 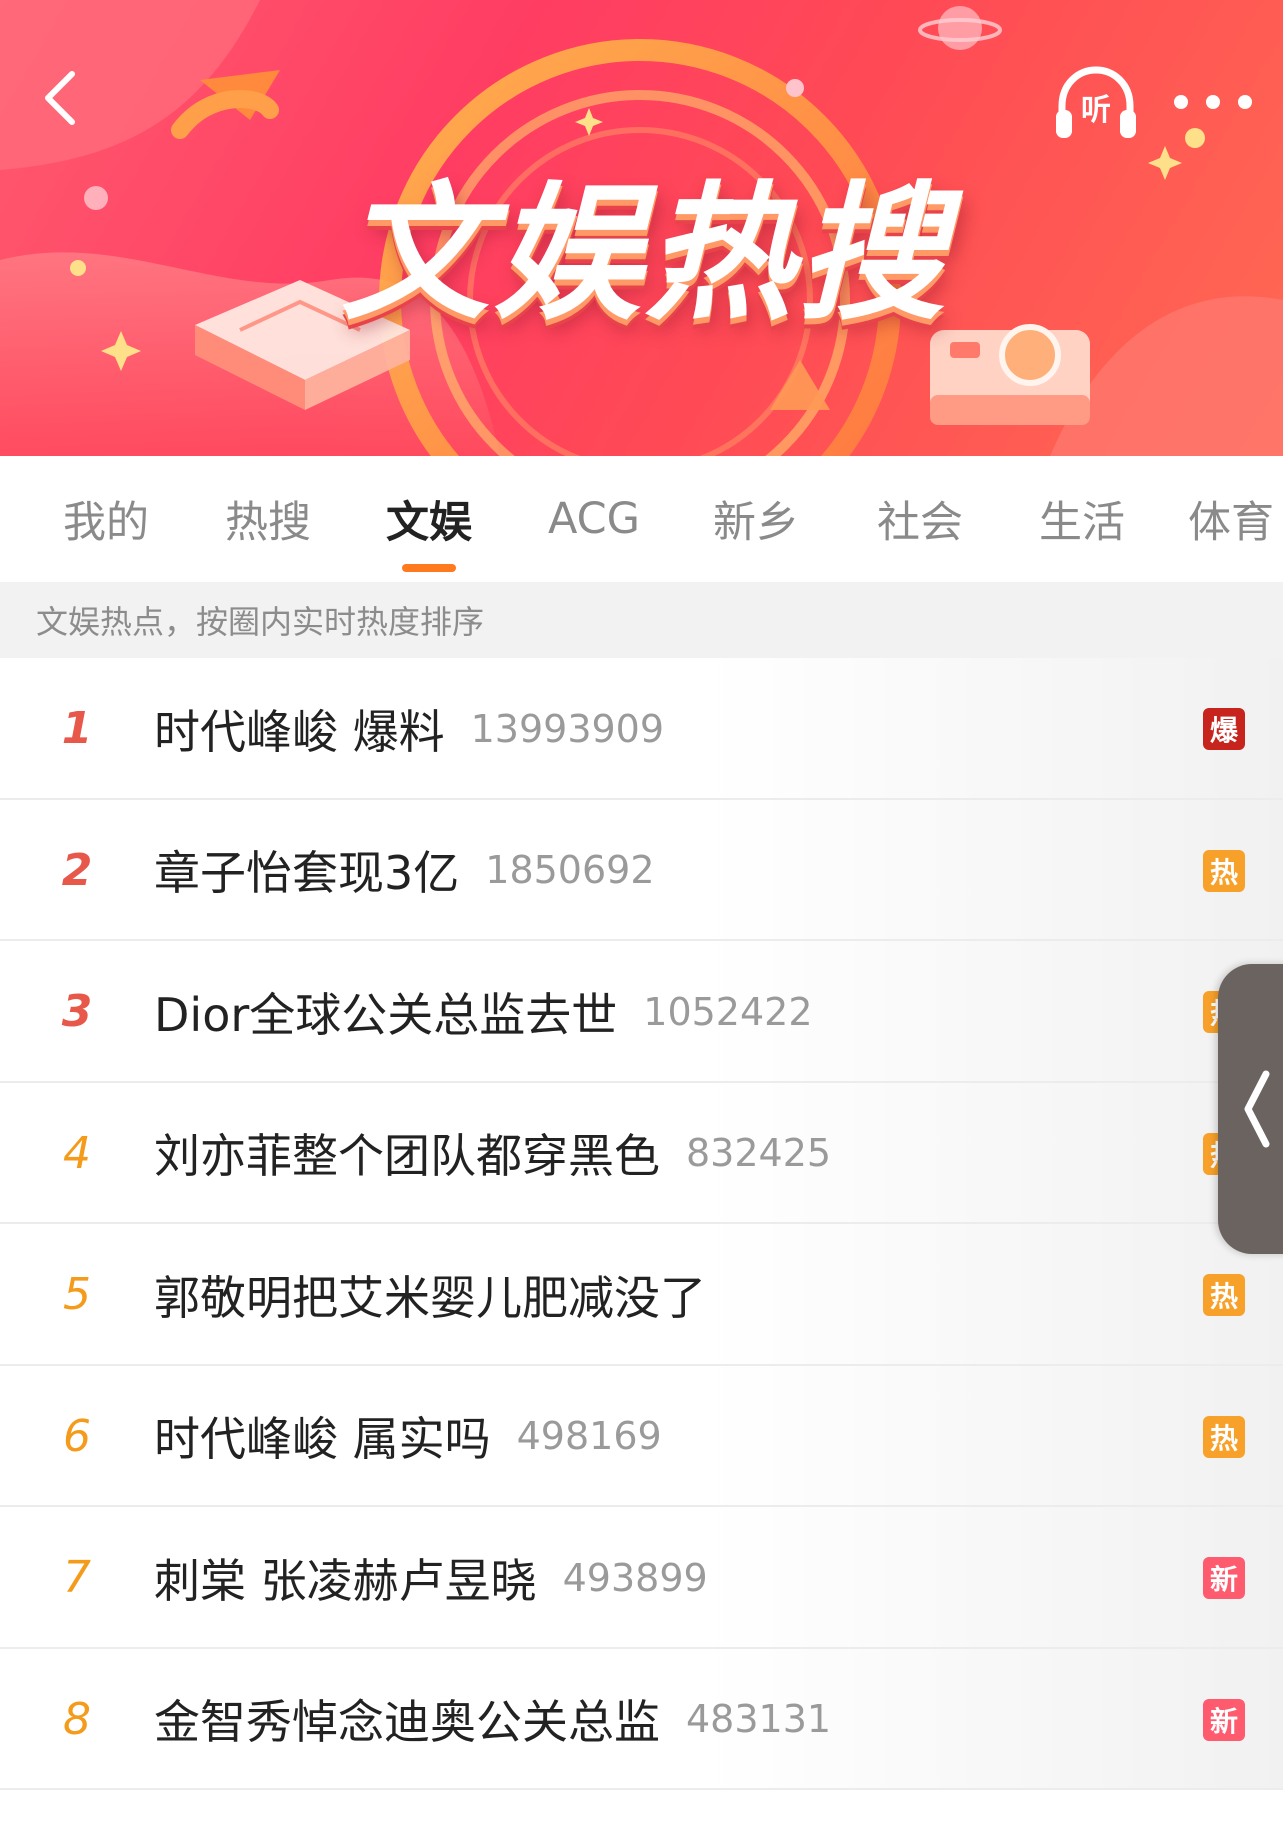 What do you see at coordinates (594, 519) in the screenshot?
I see `tab-acg: ACG` at bounding box center [594, 519].